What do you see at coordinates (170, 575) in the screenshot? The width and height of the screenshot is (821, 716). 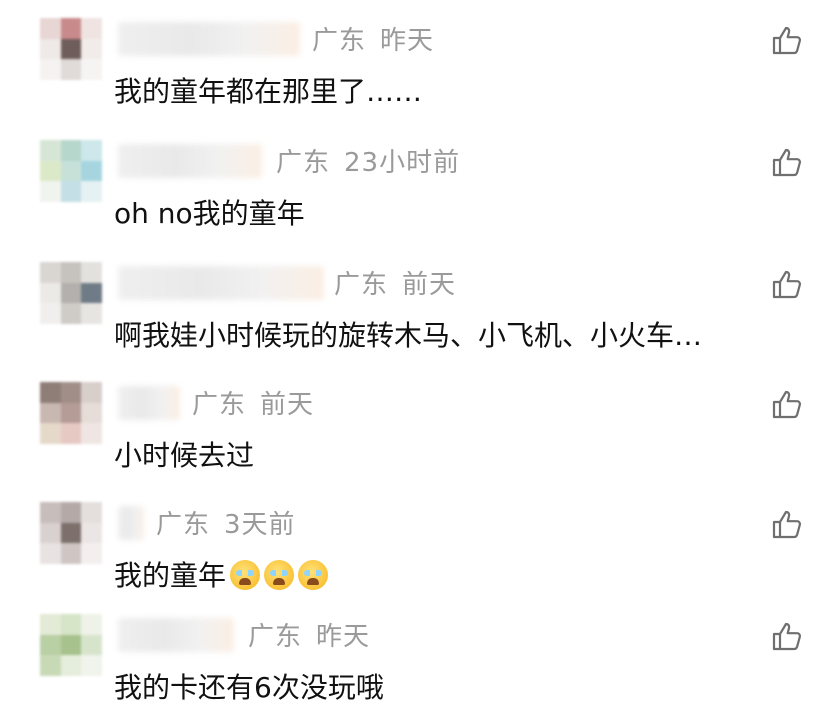 I see `comment-text: 我的童年` at bounding box center [170, 575].